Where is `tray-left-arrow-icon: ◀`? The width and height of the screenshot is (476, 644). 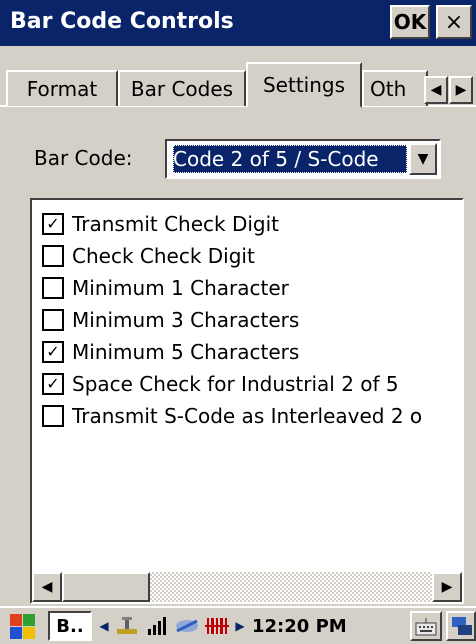
tray-left-arrow-icon: ◀ is located at coordinates (104, 626).